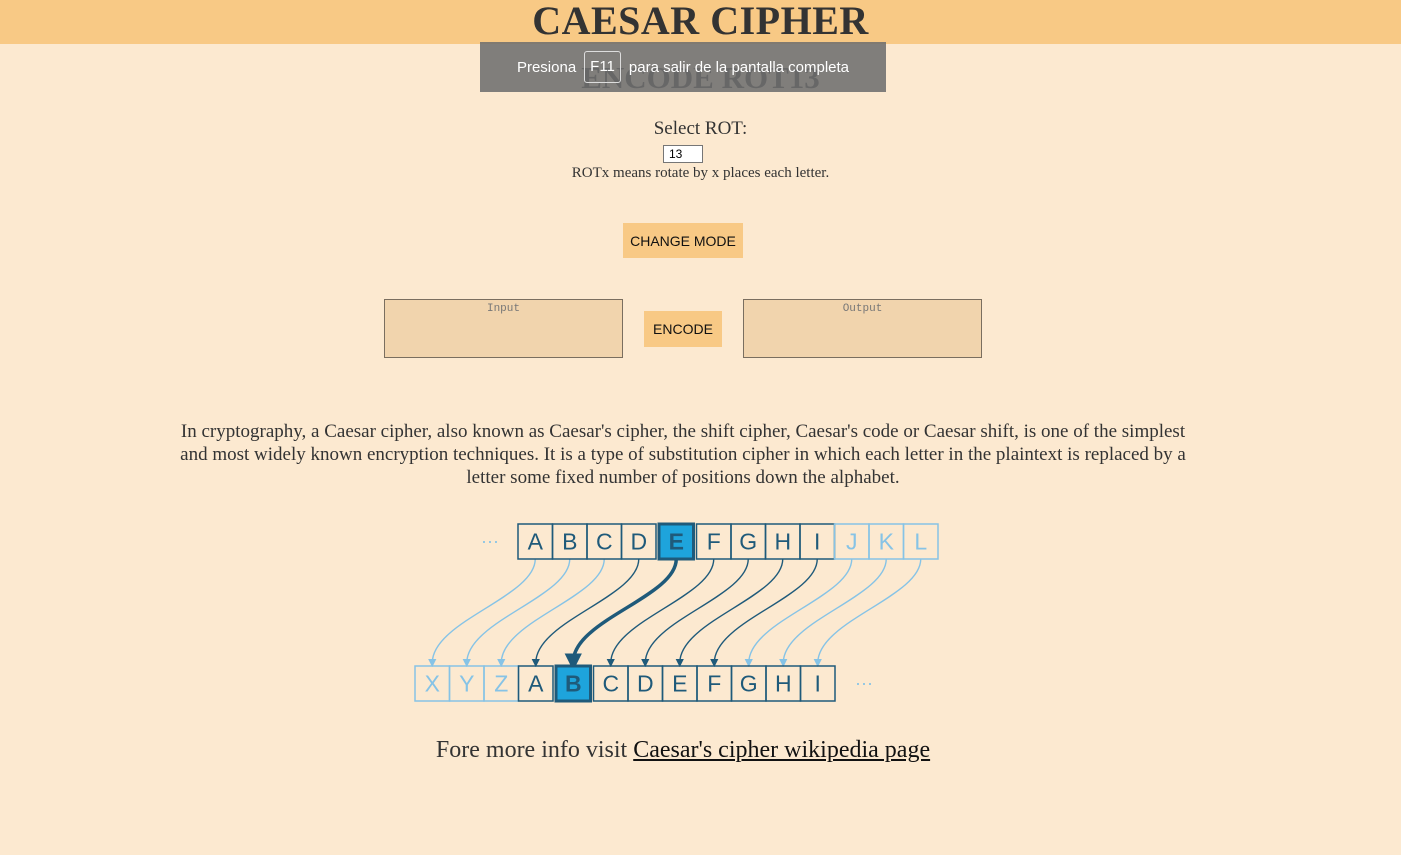 This screenshot has width=1401, height=855. I want to click on top-letter-e: E, so click(676, 542).